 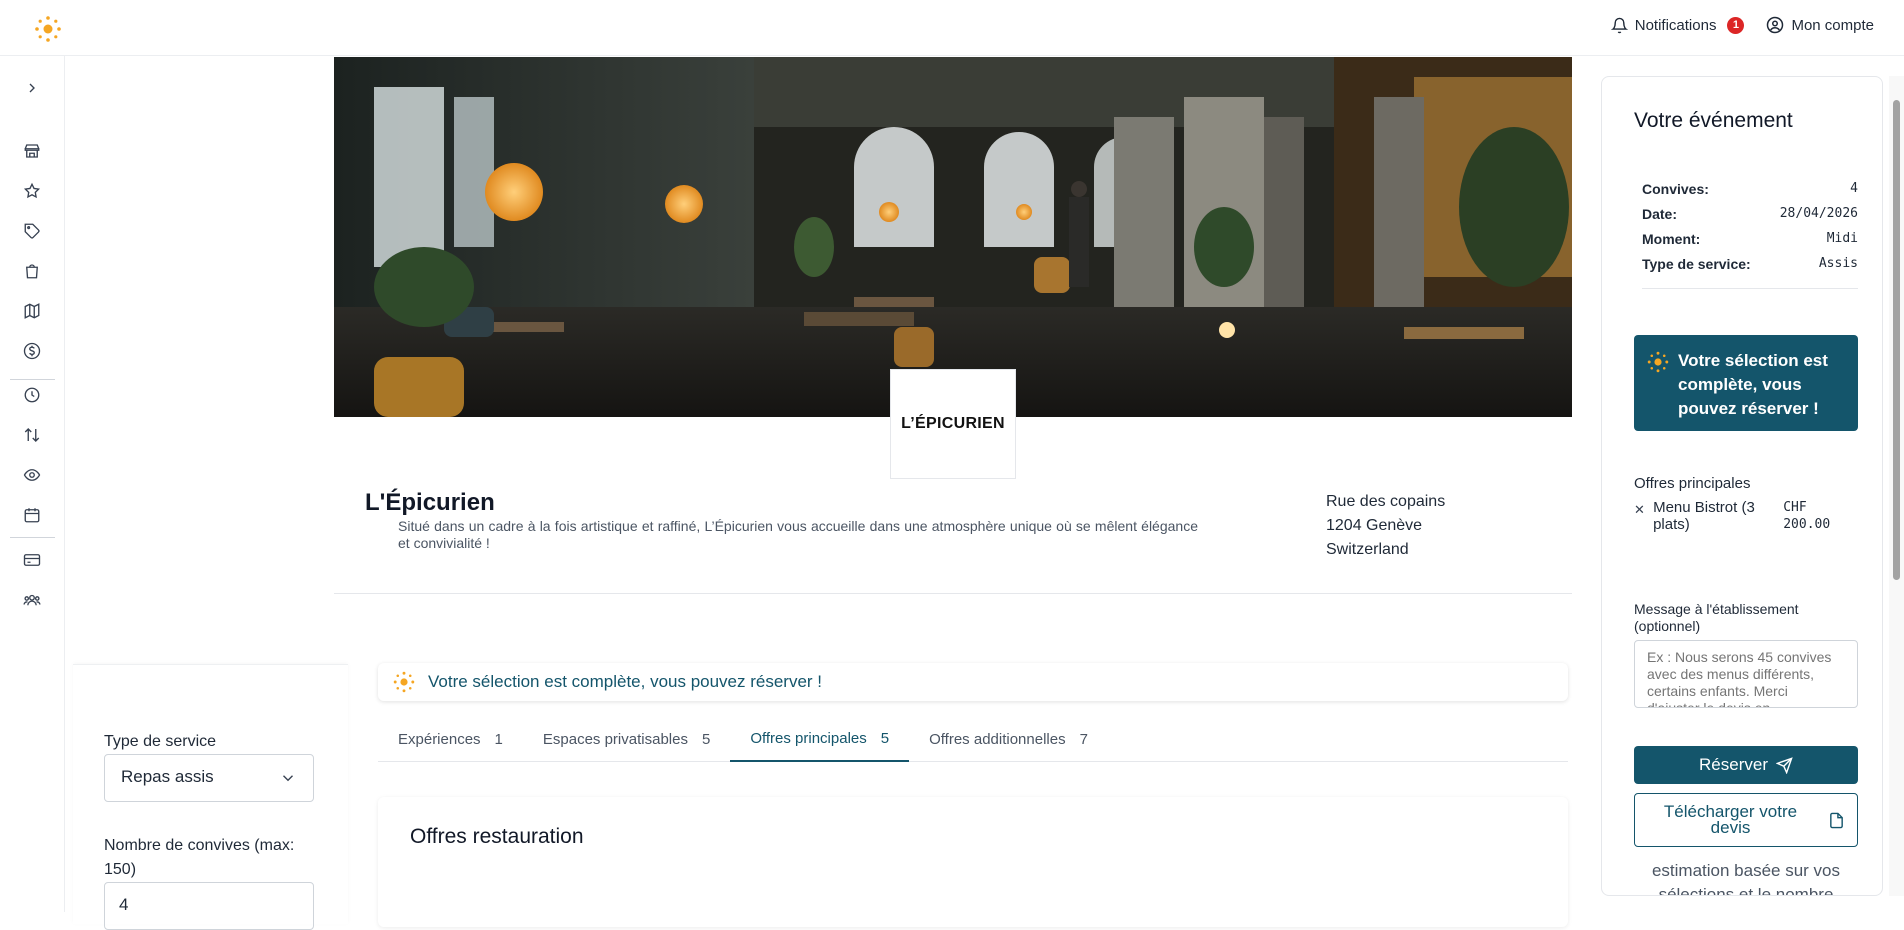 I want to click on quote-label: Télécharger votre devis, so click(x=1730, y=819).